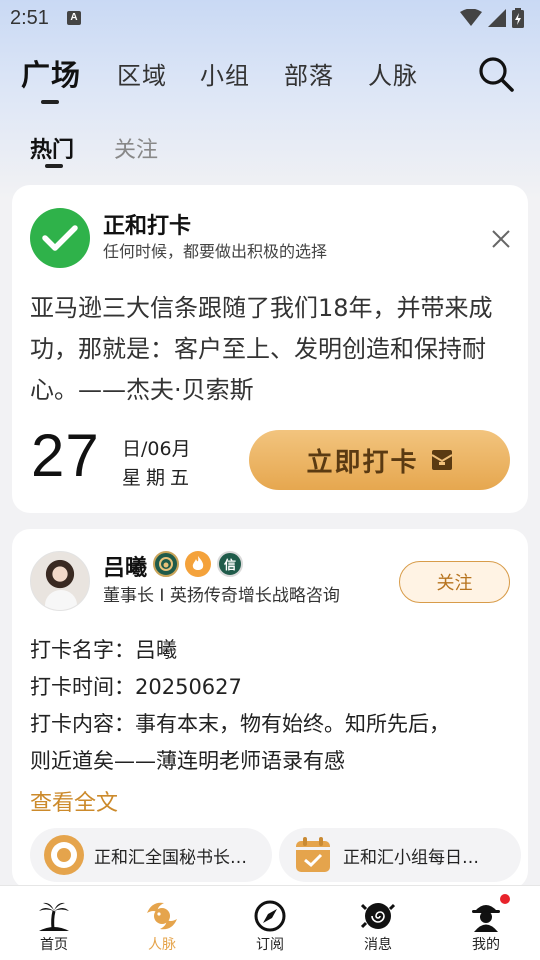 The height and width of the screenshot is (960, 540). What do you see at coordinates (225, 73) in the screenshot?
I see `nav-tab-group: 小组` at bounding box center [225, 73].